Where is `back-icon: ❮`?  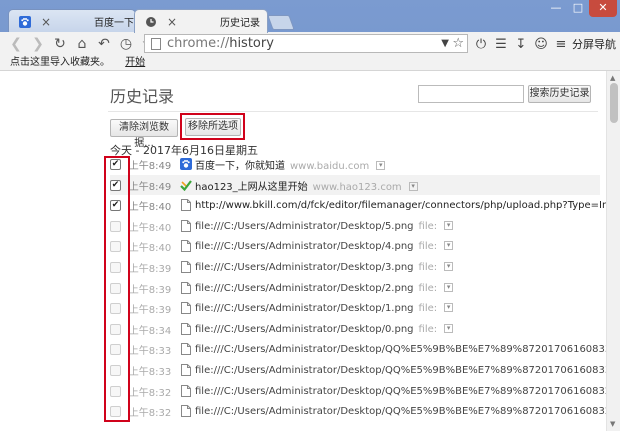 back-icon: ❮ is located at coordinates (16, 44).